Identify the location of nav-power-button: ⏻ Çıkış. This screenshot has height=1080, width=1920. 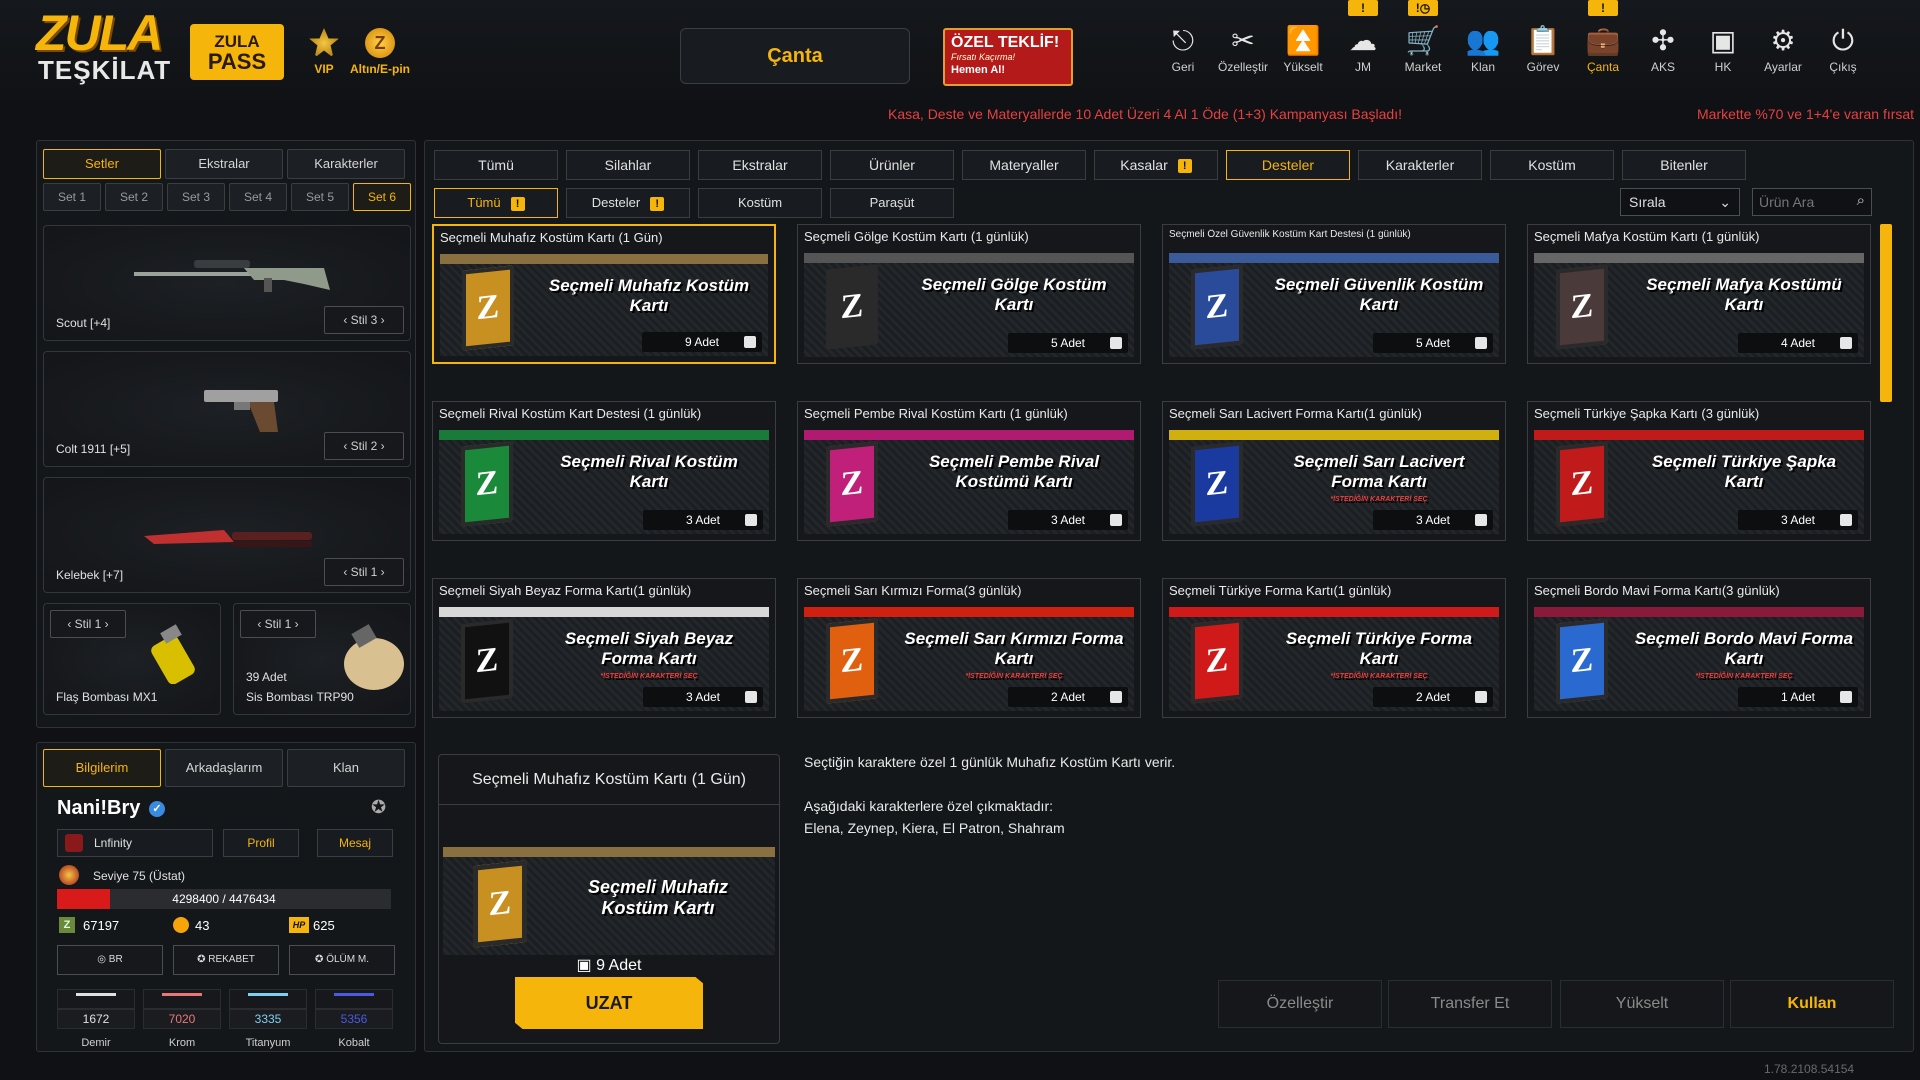
(1843, 54).